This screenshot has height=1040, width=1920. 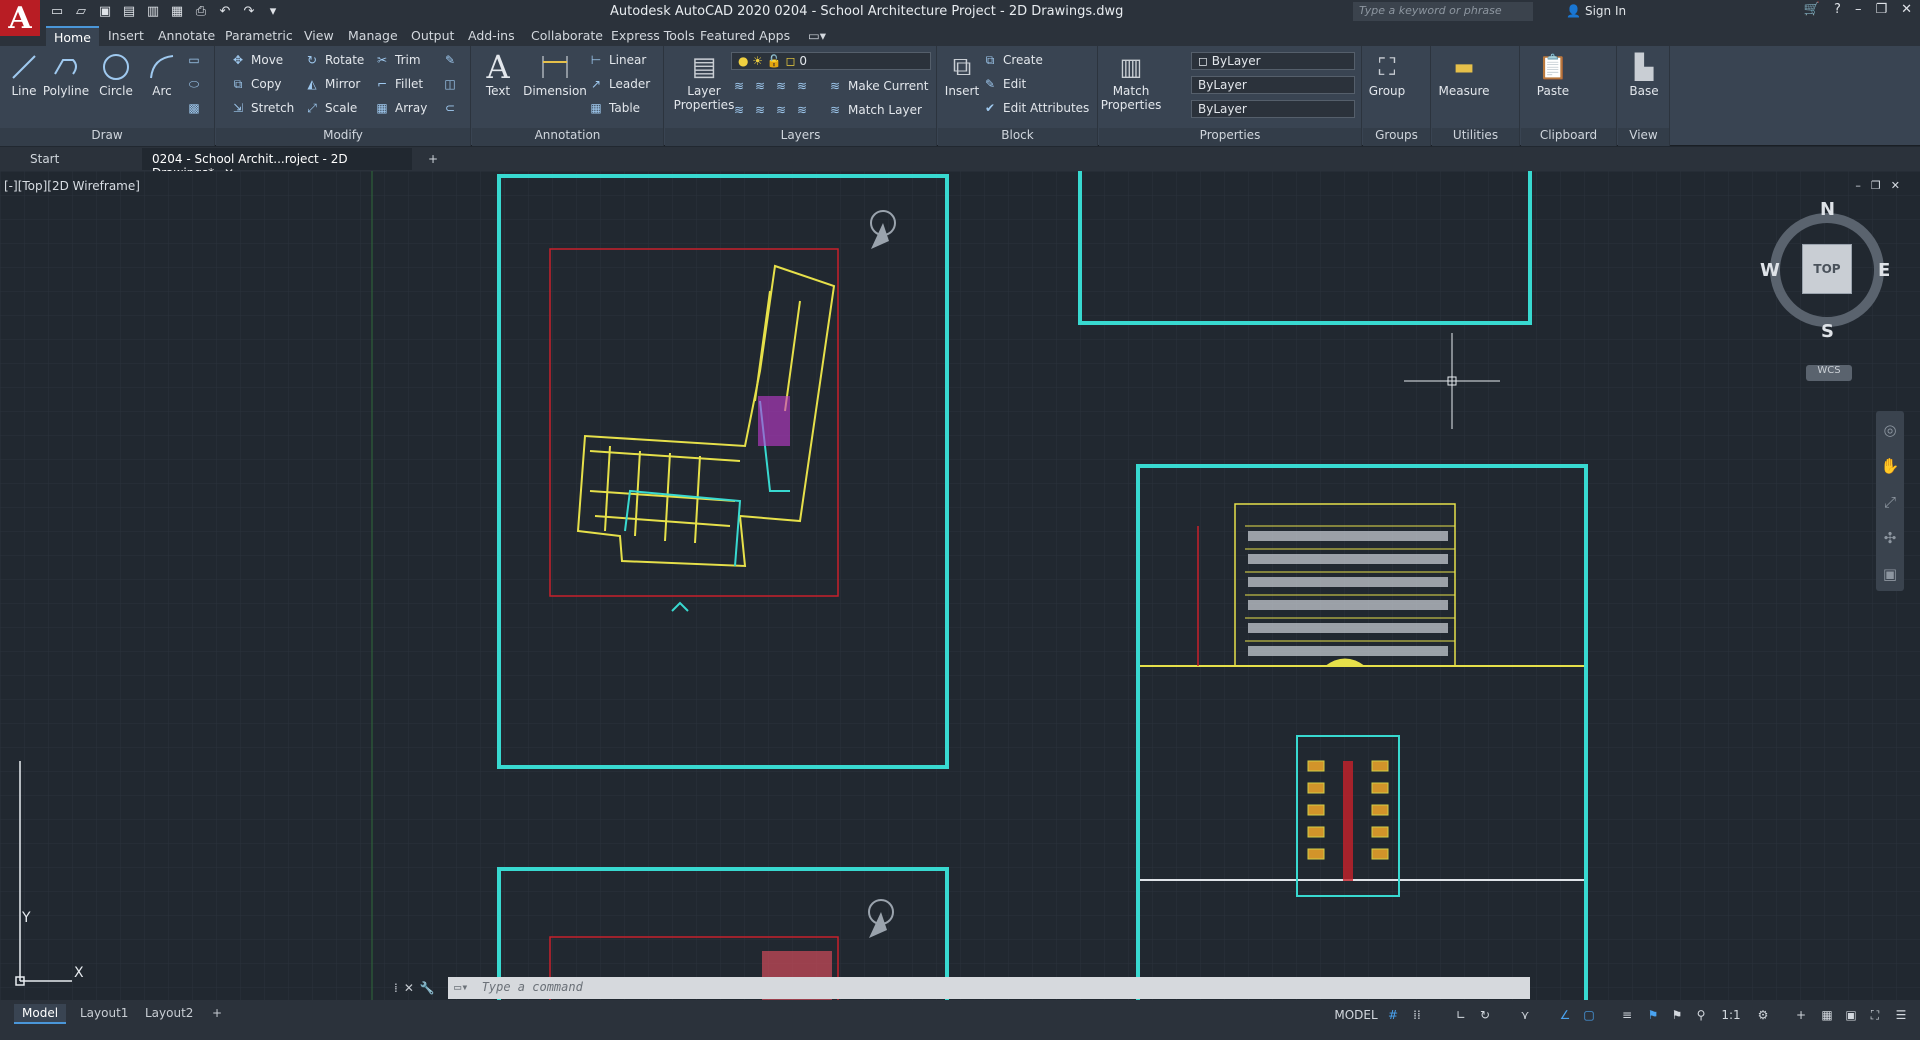 I want to click on pan-icon: ✋, so click(x=1890, y=466).